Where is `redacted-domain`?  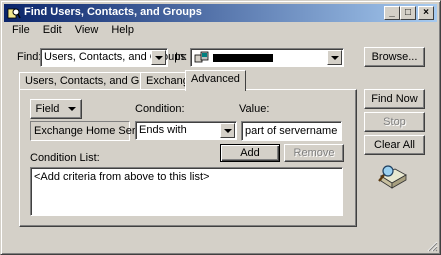 redacted-domain is located at coordinates (243, 58).